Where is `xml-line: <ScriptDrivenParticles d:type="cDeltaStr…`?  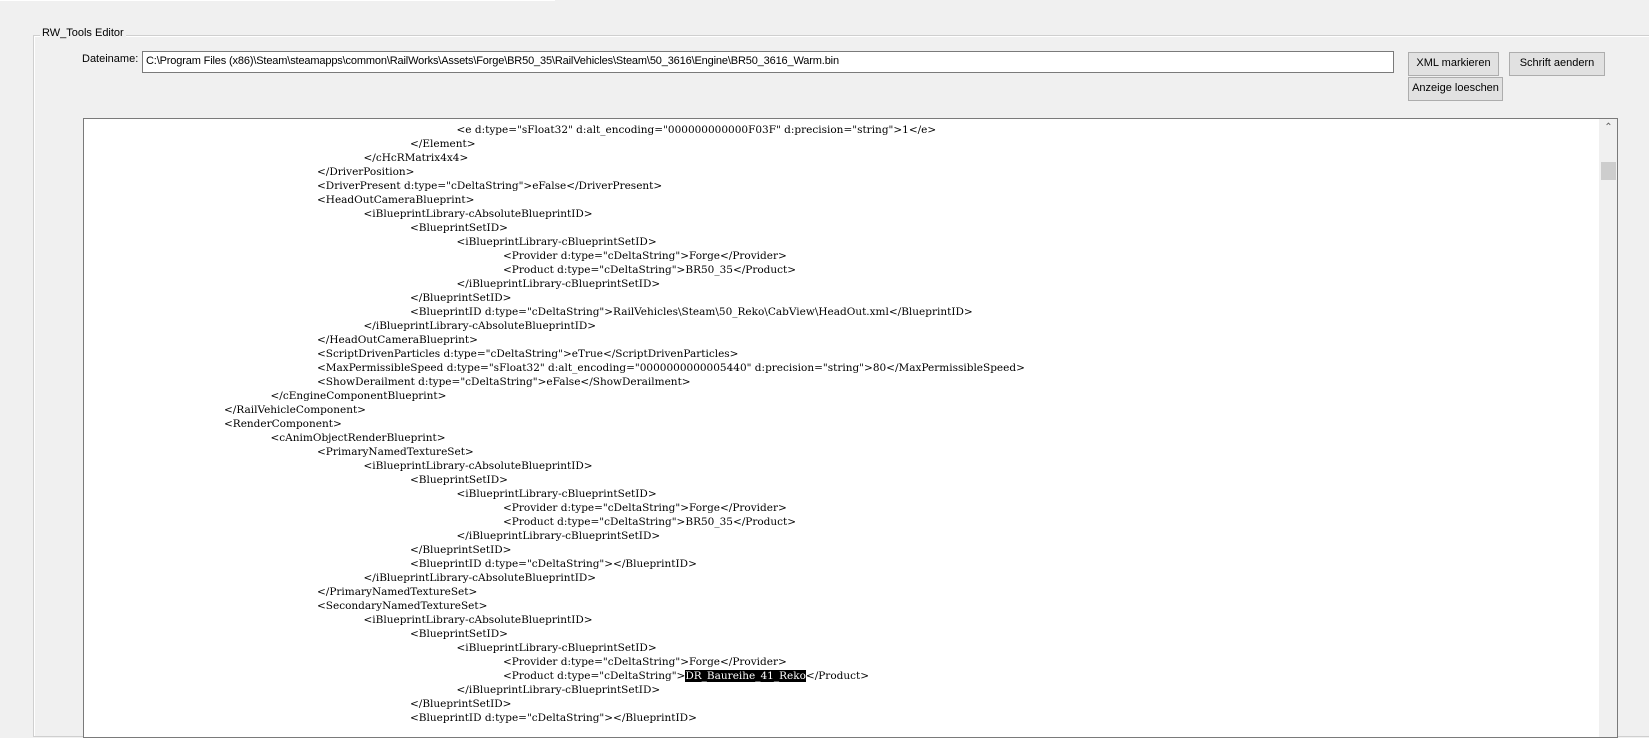 xml-line: <ScriptDrivenParticles d:type="cDeltaStr… is located at coordinates (841, 354).